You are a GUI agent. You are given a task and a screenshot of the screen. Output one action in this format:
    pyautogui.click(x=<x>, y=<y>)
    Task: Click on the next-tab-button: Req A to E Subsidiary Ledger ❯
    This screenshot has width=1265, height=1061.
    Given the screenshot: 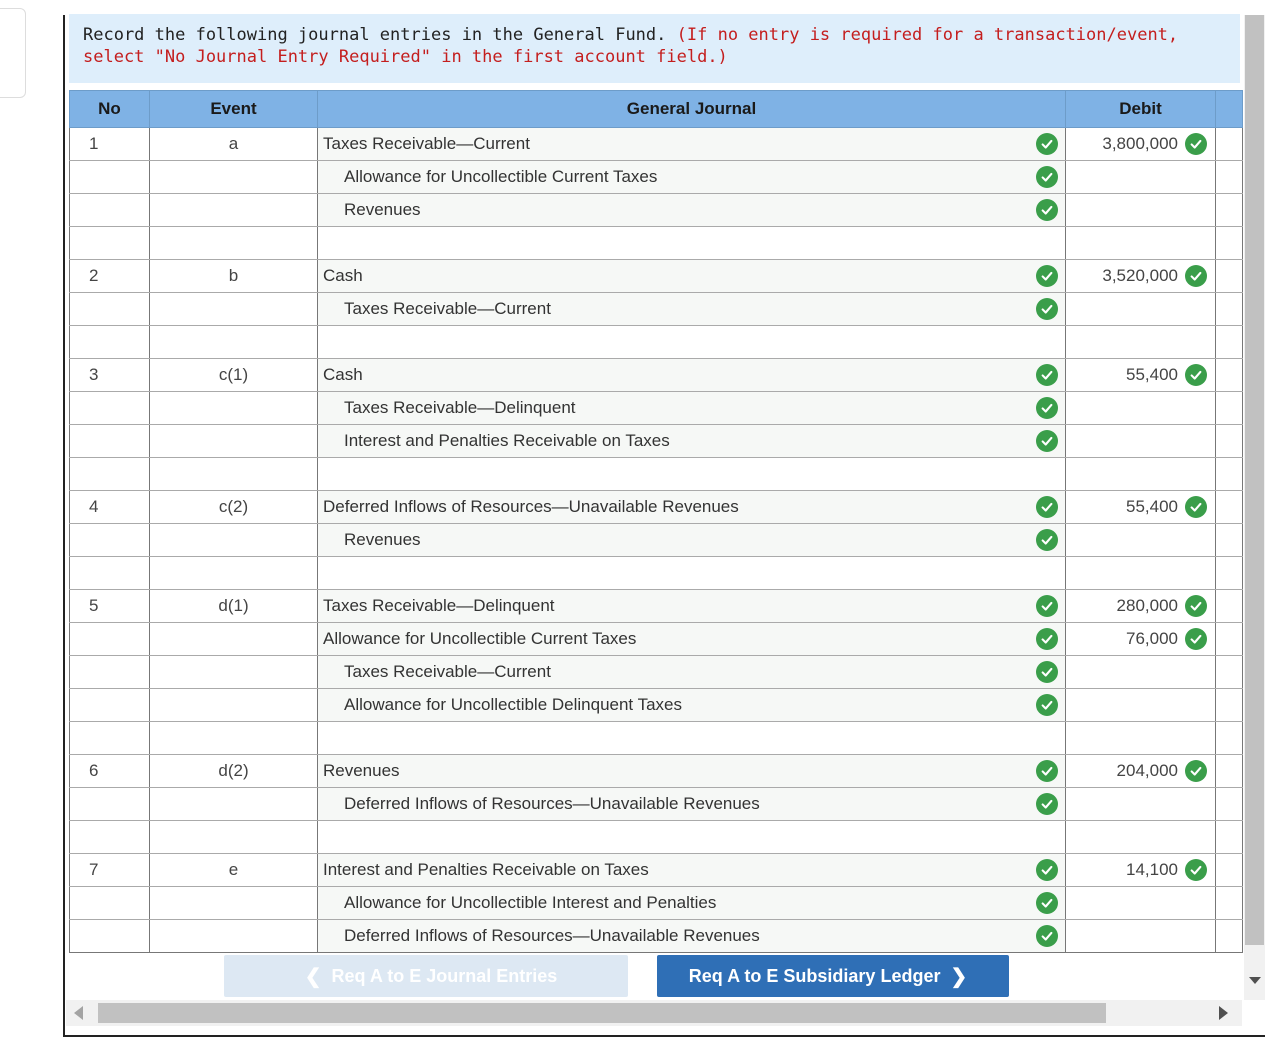 What is the action you would take?
    pyautogui.click(x=833, y=976)
    